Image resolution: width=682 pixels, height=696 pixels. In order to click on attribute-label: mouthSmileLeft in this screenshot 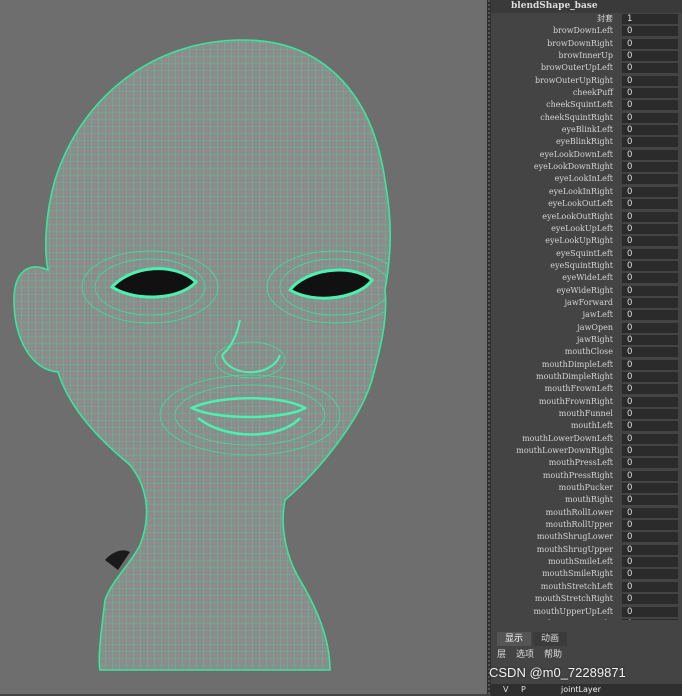, I will do `click(553, 562)`.